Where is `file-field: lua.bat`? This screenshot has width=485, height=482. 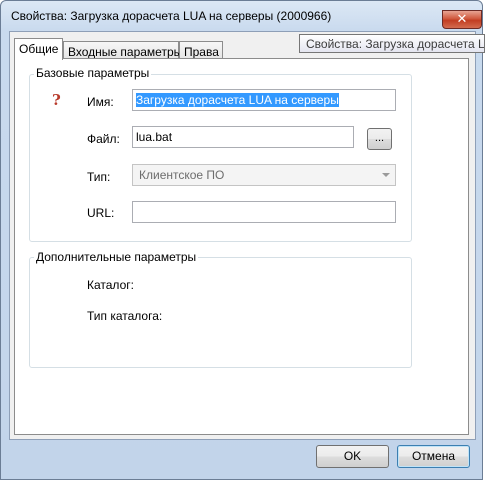
file-field: lua.bat is located at coordinates (243, 137).